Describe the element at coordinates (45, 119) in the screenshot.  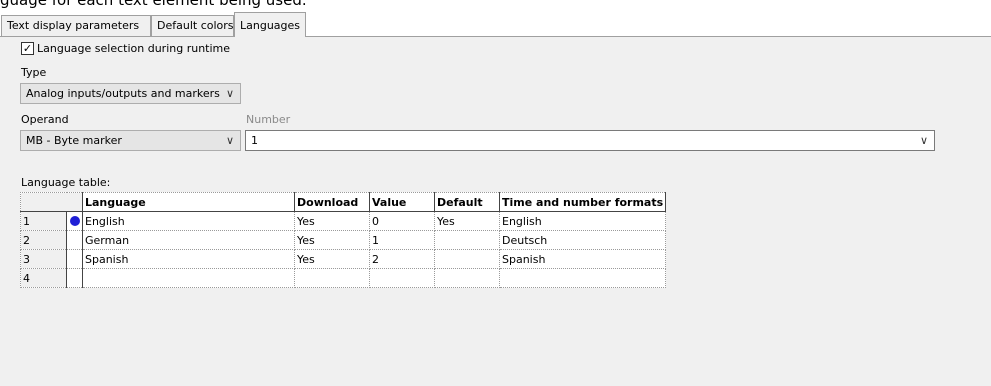
I see `operand-label: Operand` at that location.